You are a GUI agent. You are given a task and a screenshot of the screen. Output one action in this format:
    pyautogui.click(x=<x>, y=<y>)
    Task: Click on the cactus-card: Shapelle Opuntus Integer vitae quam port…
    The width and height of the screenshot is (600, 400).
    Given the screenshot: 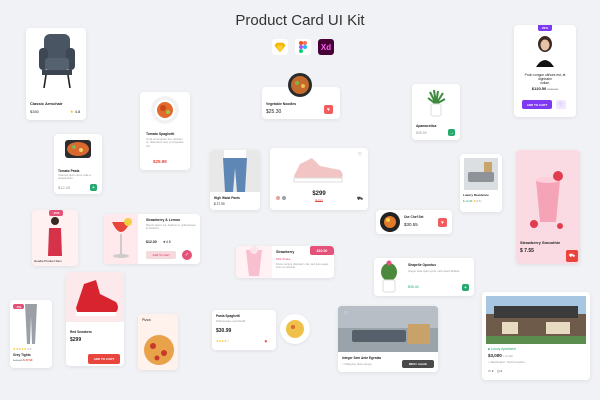 What is the action you would take?
    pyautogui.click(x=424, y=277)
    